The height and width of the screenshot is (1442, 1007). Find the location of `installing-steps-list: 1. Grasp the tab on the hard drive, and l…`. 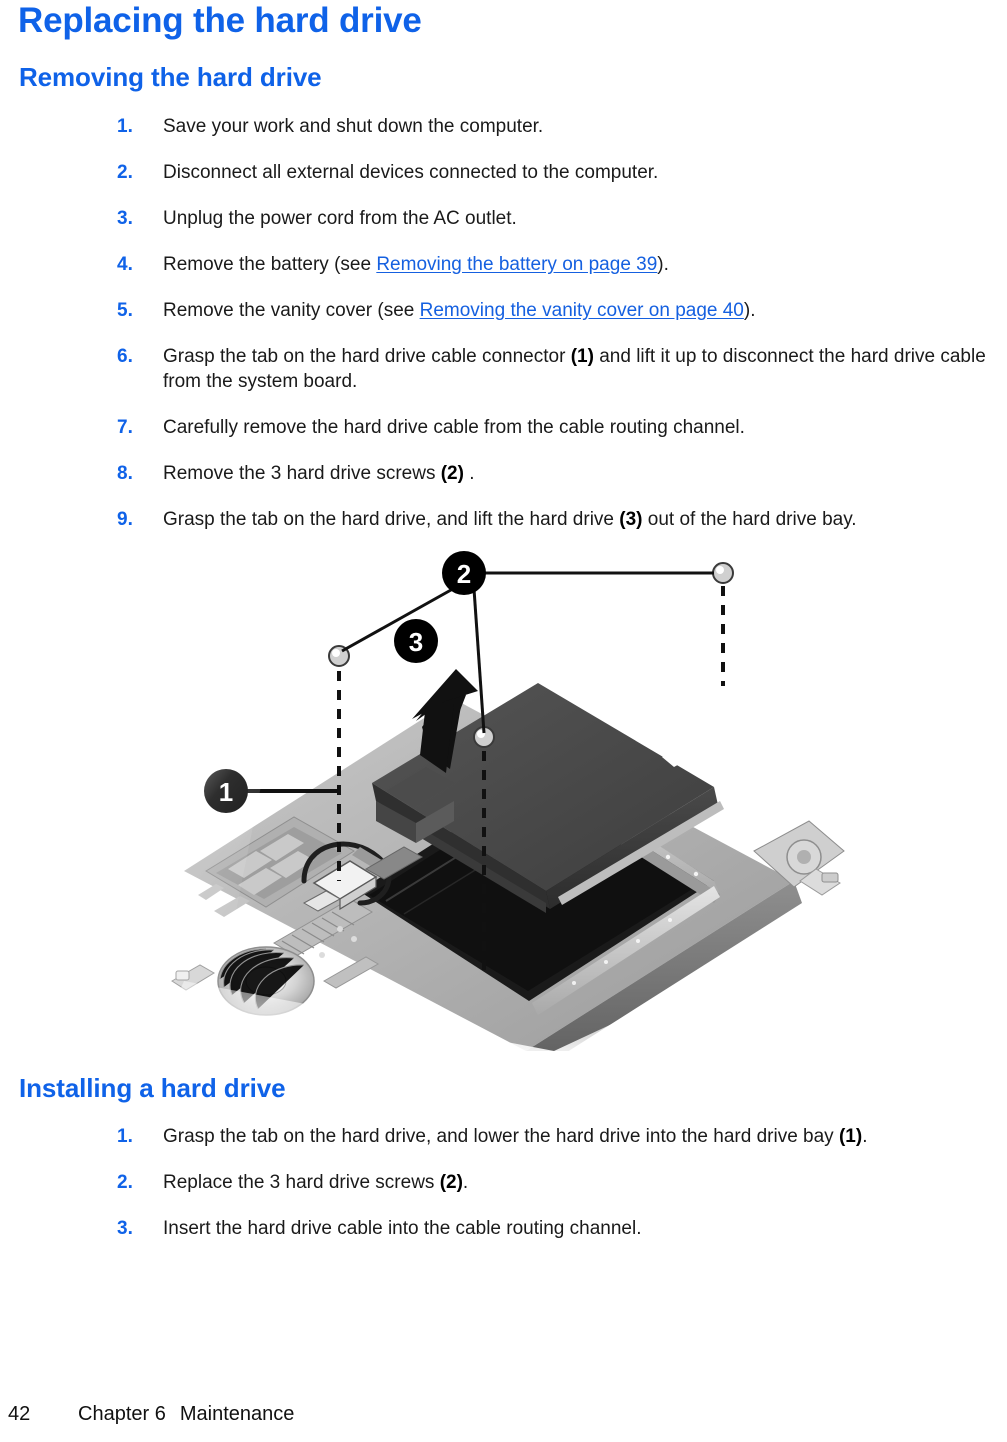

installing-steps-list: 1. Grasp the tab on the hard drive, and l… is located at coordinates (503, 1182).